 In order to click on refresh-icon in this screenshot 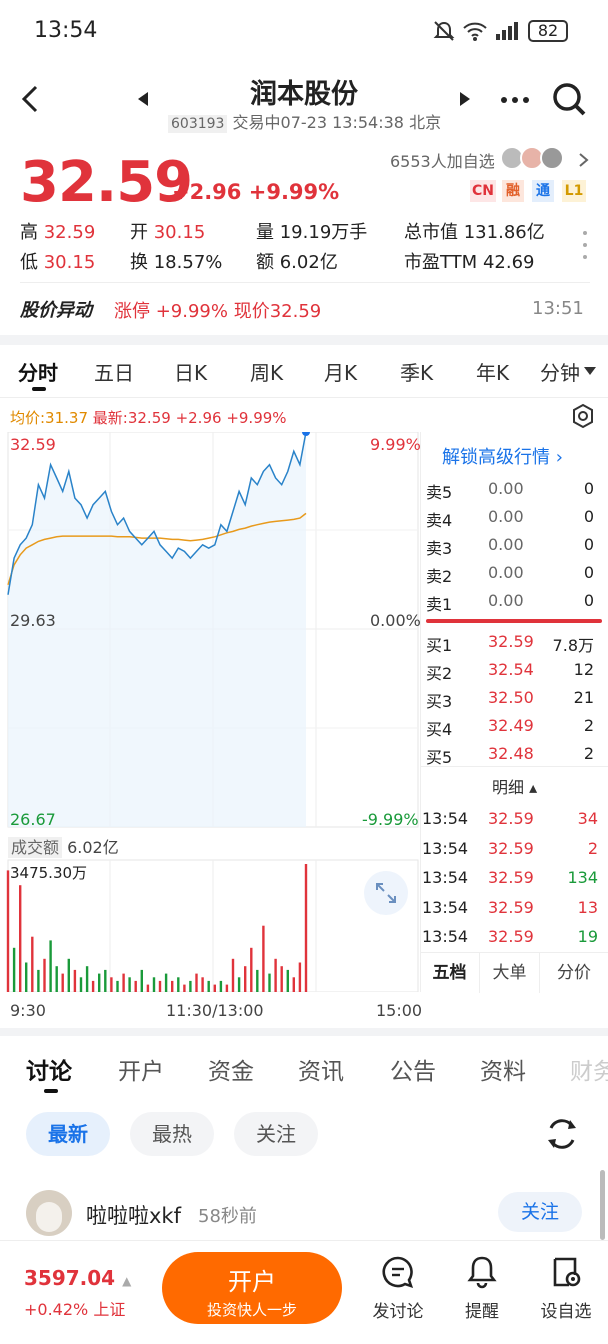, I will do `click(562, 1134)`.